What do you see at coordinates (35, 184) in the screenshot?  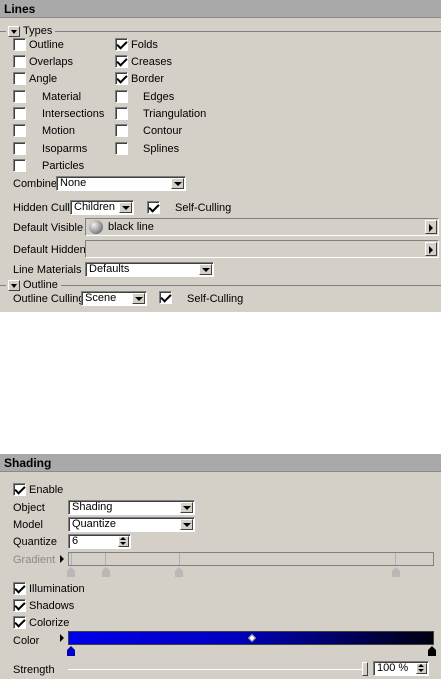 I see `combine-label: Combine` at bounding box center [35, 184].